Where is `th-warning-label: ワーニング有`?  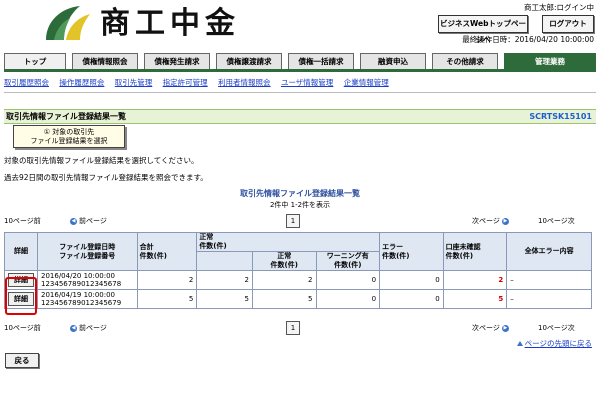 th-warning-label: ワーニング有 is located at coordinates (347, 256).